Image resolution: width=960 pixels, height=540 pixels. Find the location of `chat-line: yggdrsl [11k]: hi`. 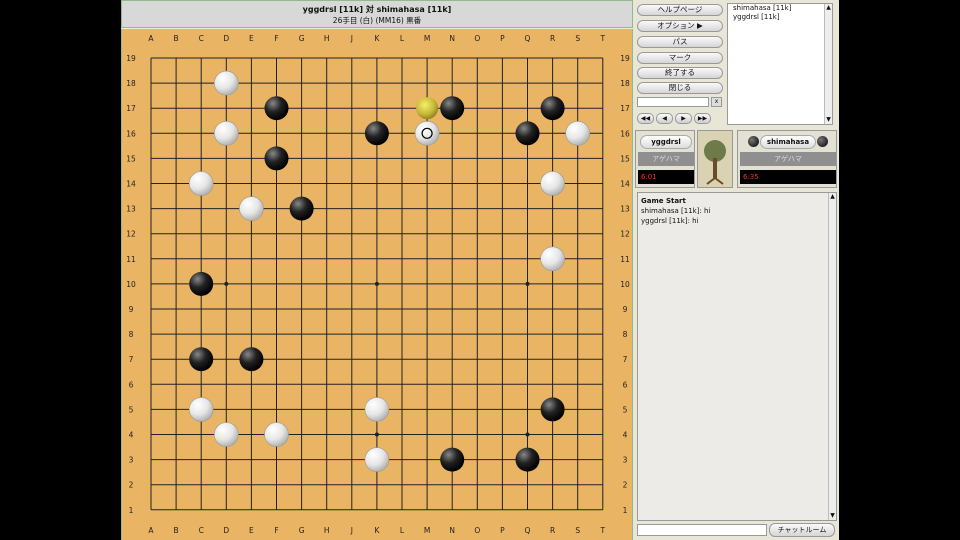

chat-line: yggdrsl [11k]: hi is located at coordinates (670, 221).